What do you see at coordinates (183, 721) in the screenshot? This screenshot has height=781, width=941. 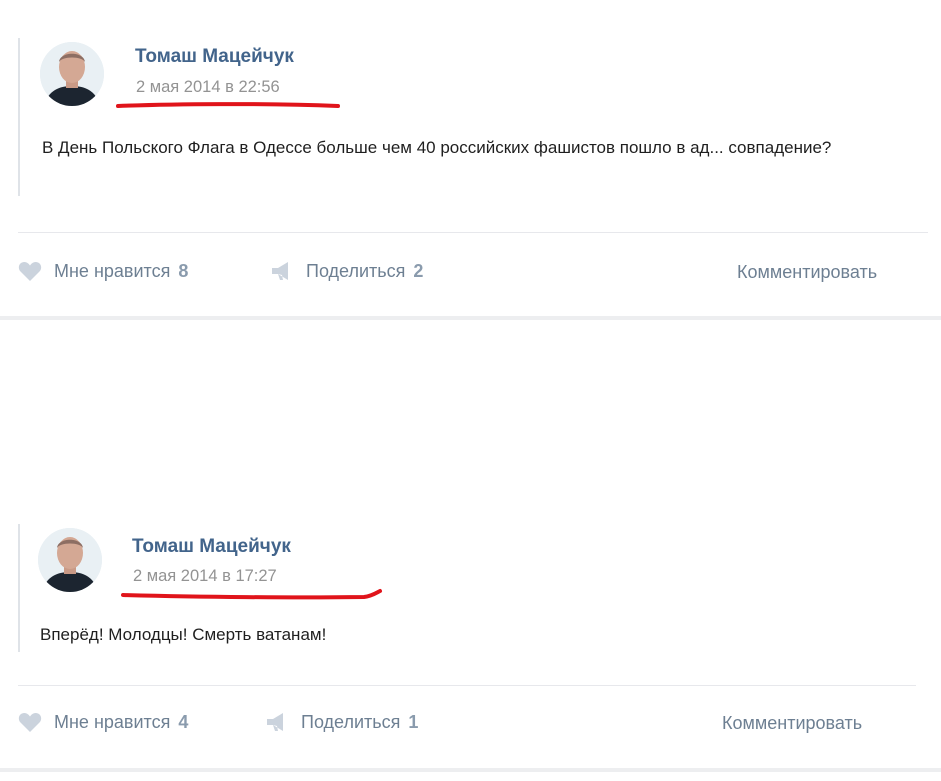 I see `like-count: 4` at bounding box center [183, 721].